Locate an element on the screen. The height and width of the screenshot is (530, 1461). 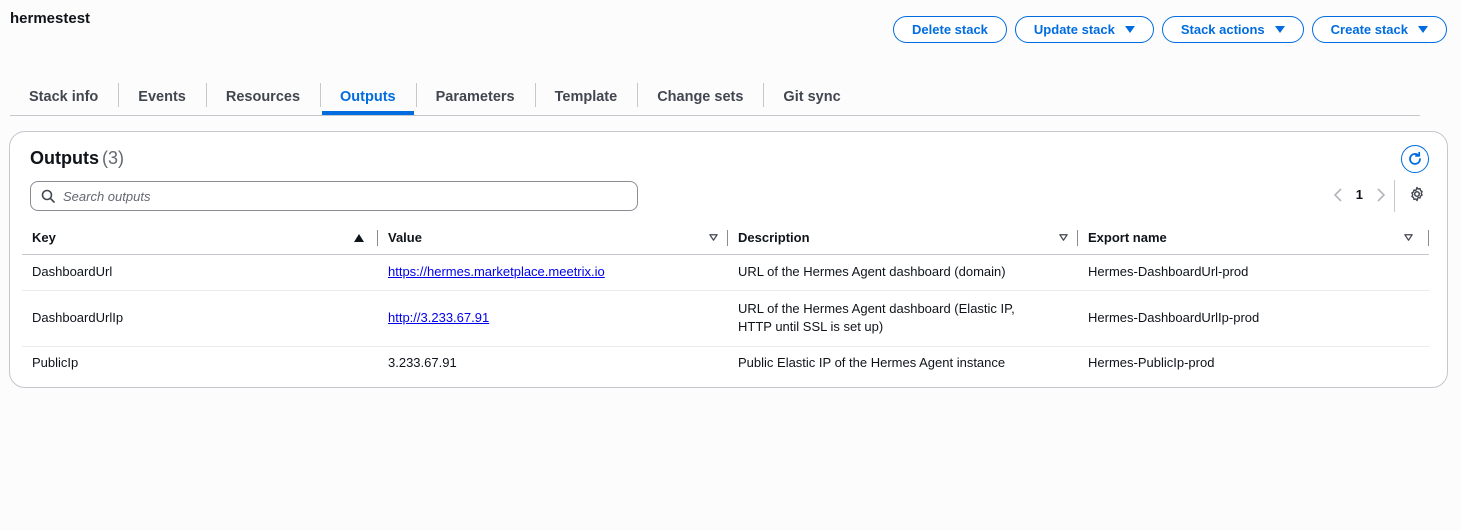
search-outputs-field is located at coordinates (334, 196).